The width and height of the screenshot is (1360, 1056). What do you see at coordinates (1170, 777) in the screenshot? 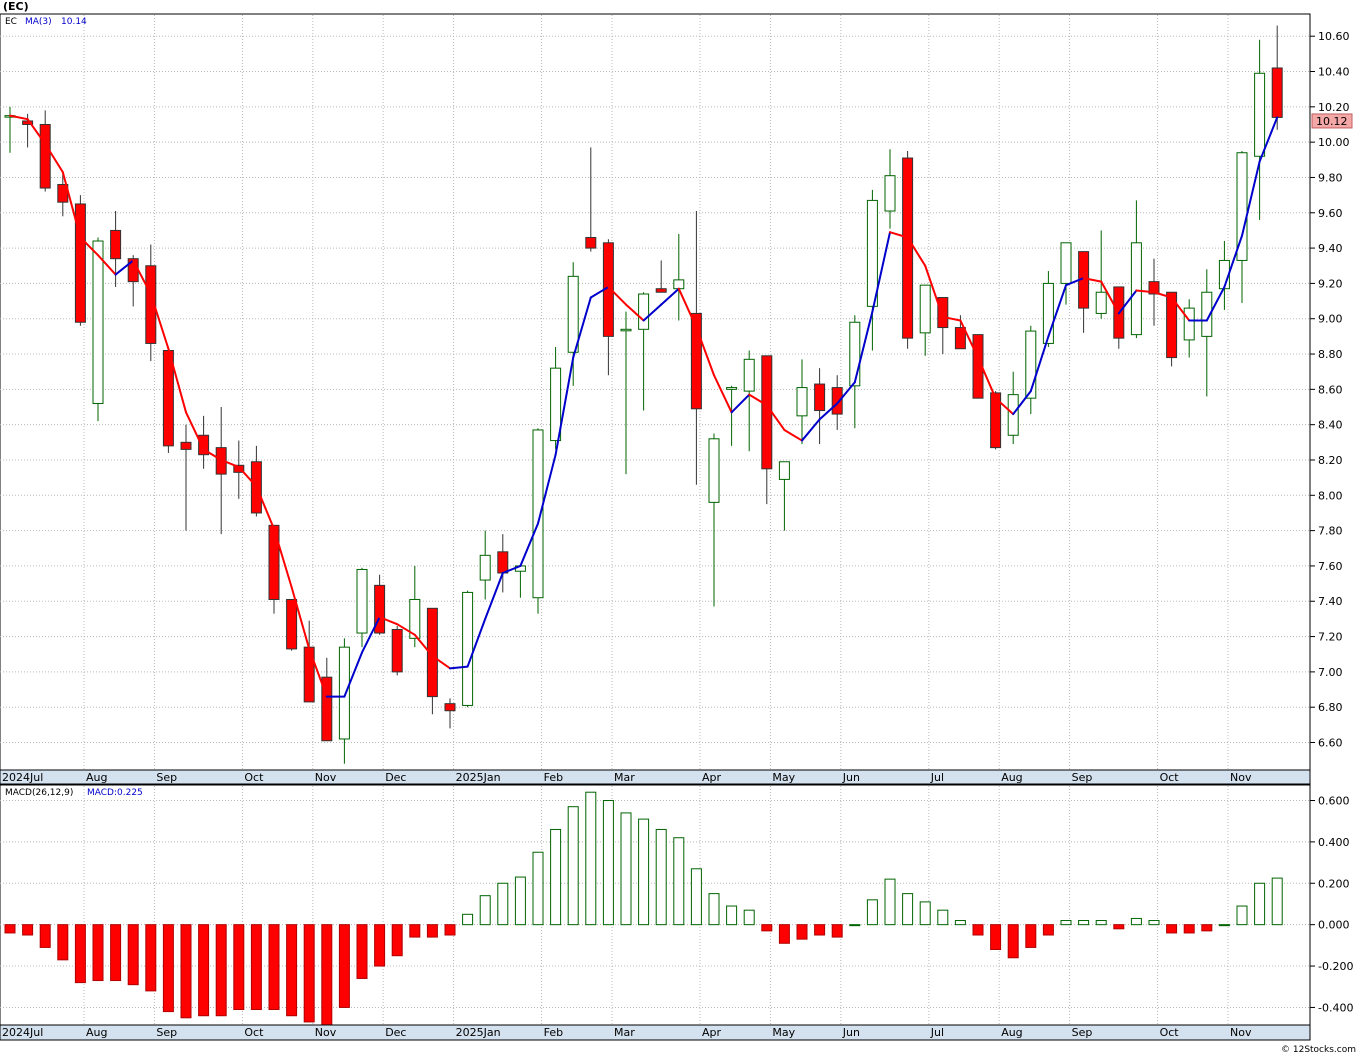
I see `price-x-tick-label: Oct` at bounding box center [1170, 777].